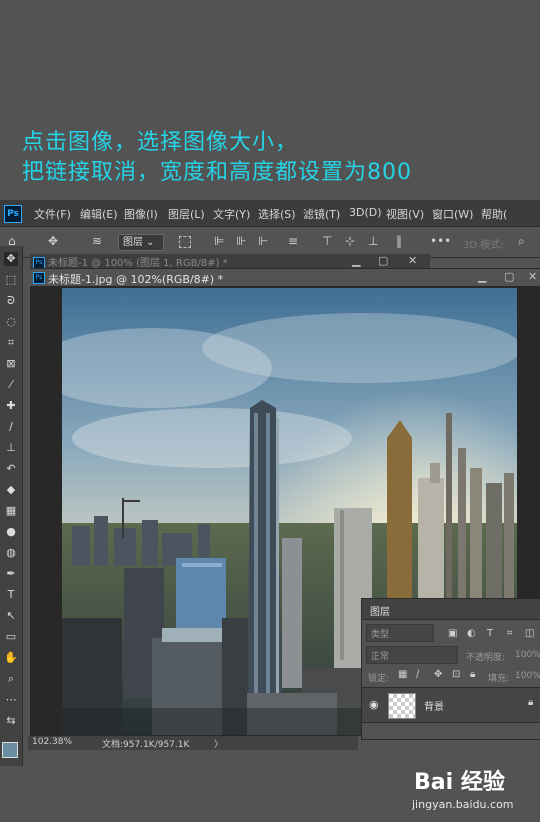 The height and width of the screenshot is (822, 540). I want to click on clone-stamp-tool-icon: ⊥, so click(11, 448).